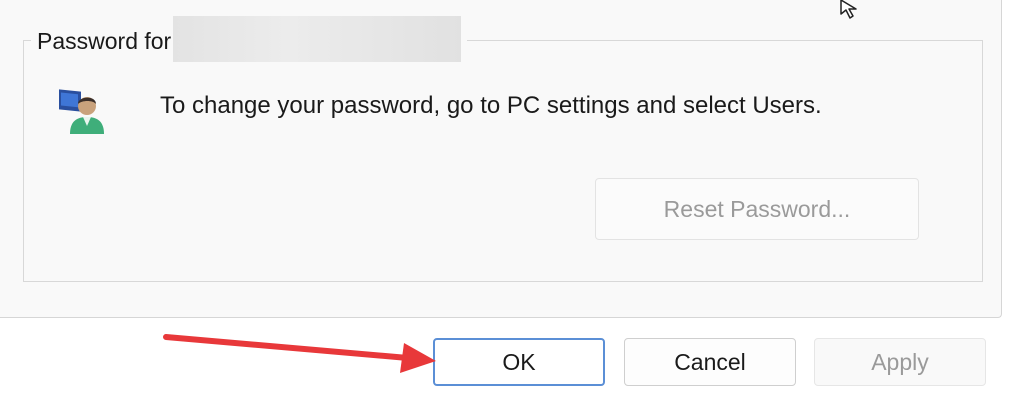 The height and width of the screenshot is (413, 1011). Describe the element at coordinates (519, 362) in the screenshot. I see `ok-button: OK` at that location.